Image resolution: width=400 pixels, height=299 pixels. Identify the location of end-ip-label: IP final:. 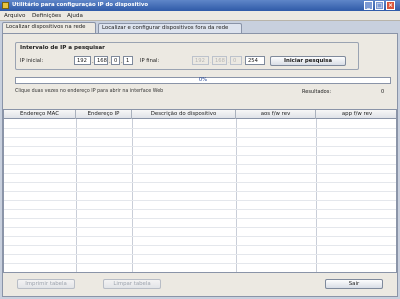
(150, 61).